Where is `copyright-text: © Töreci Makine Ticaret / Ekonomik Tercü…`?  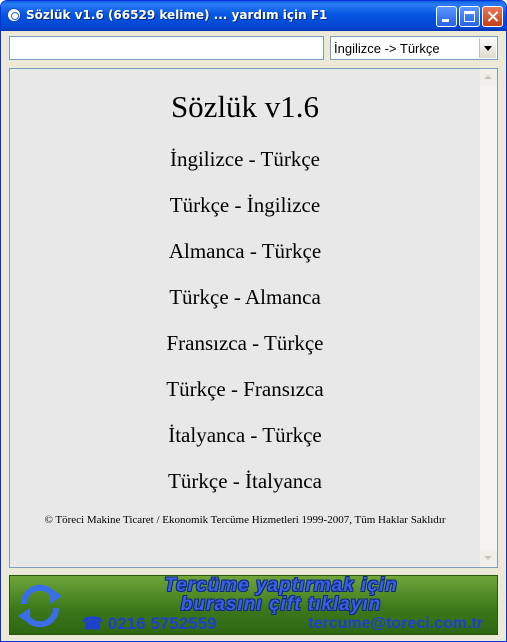
copyright-text: © Töreci Makine Ticaret / Ekonomik Tercü… is located at coordinates (245, 520).